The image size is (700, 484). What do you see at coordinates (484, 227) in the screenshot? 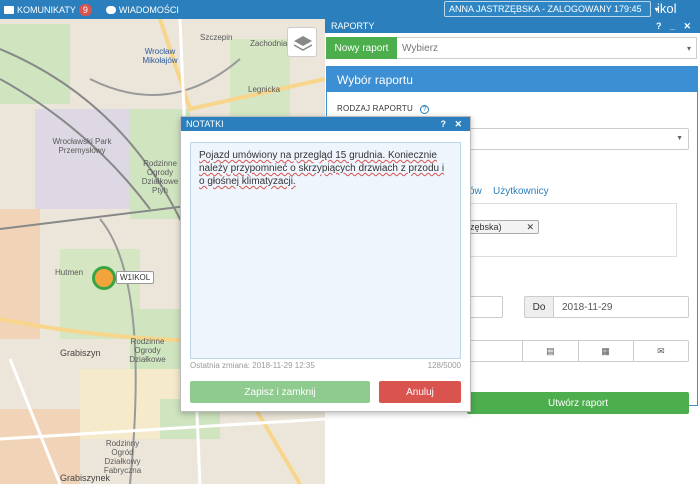
I see `user-tag-label: rzębska)` at bounding box center [484, 227].